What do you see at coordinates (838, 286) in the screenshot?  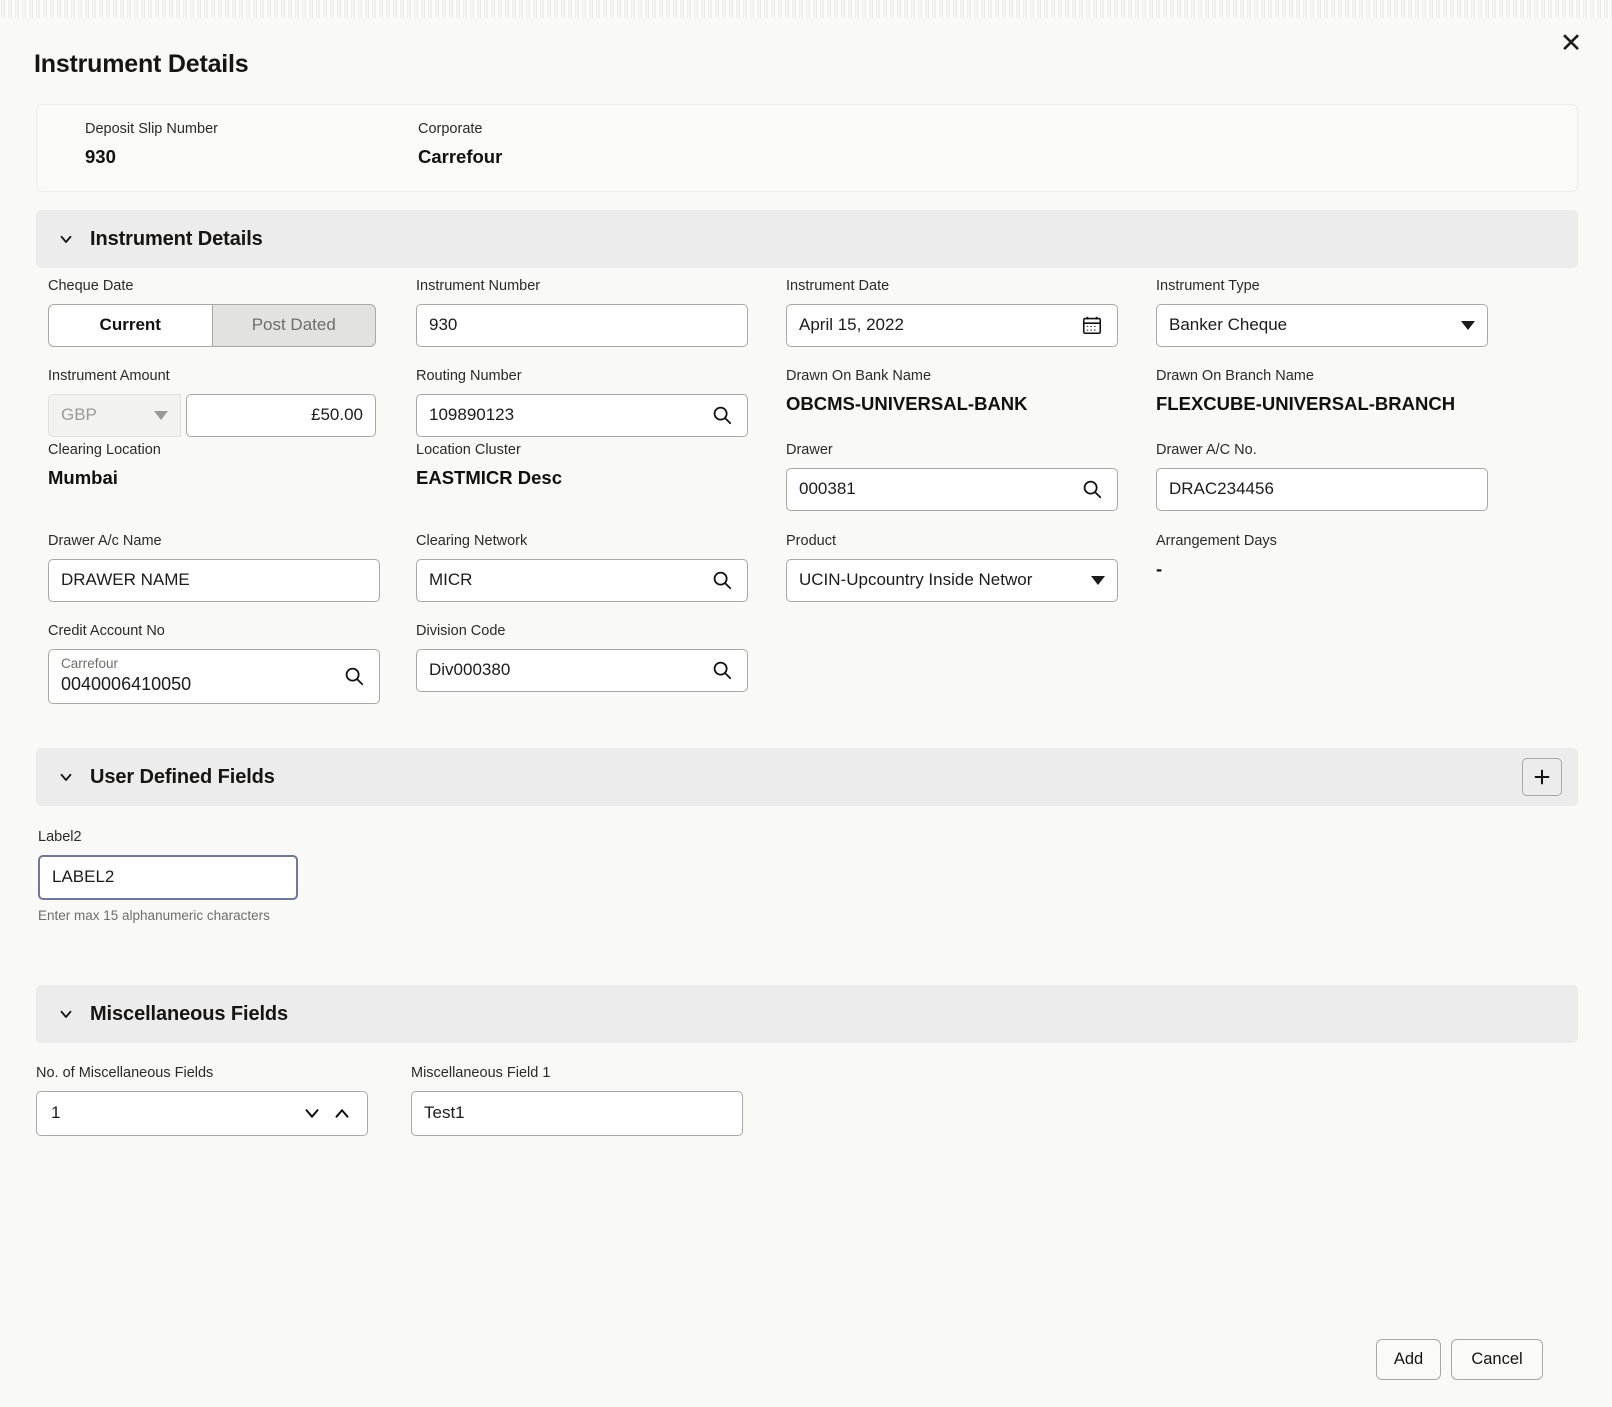 I see `field-label: Instrument Date` at bounding box center [838, 286].